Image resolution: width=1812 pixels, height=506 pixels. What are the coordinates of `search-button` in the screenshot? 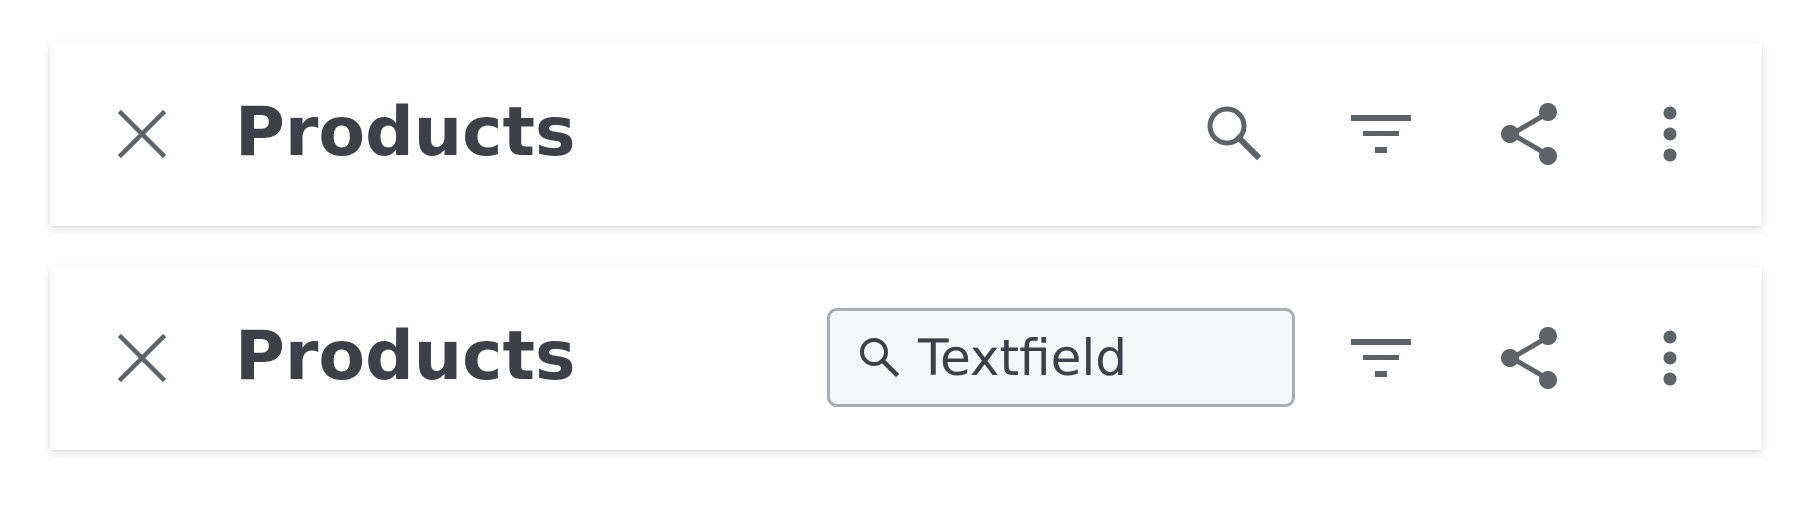 It's located at (1235, 134).